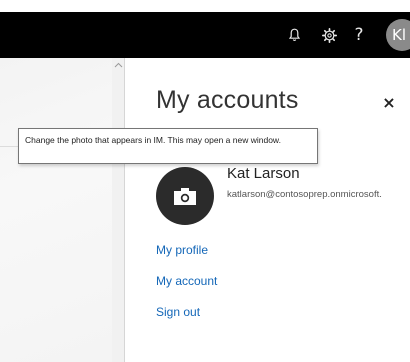 This screenshot has height=362, width=410. Describe the element at coordinates (329, 35) in the screenshot. I see `gear-icon` at that location.